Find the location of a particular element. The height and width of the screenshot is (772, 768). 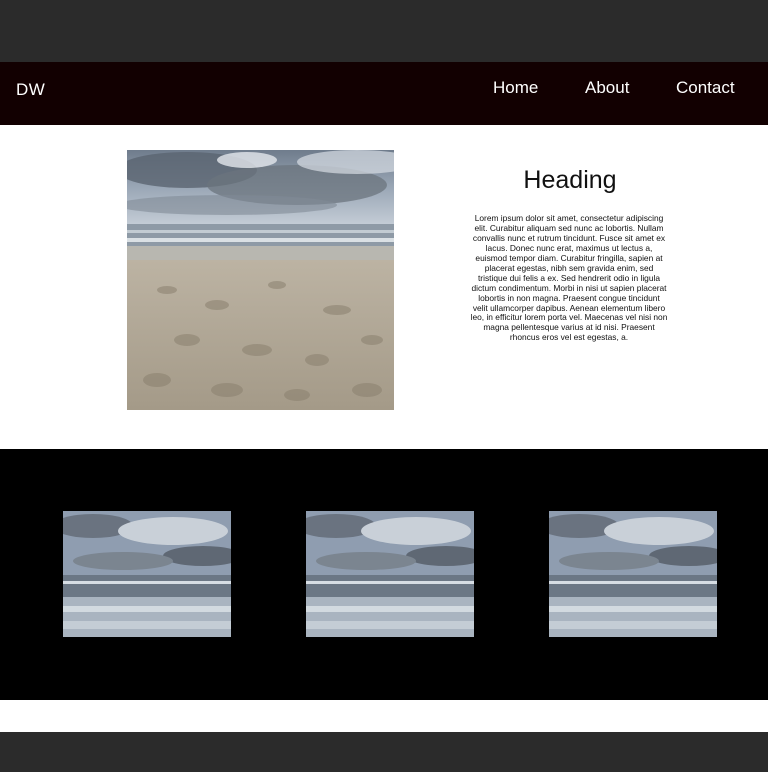

nav-link-contact: Contact is located at coordinates (705, 88).